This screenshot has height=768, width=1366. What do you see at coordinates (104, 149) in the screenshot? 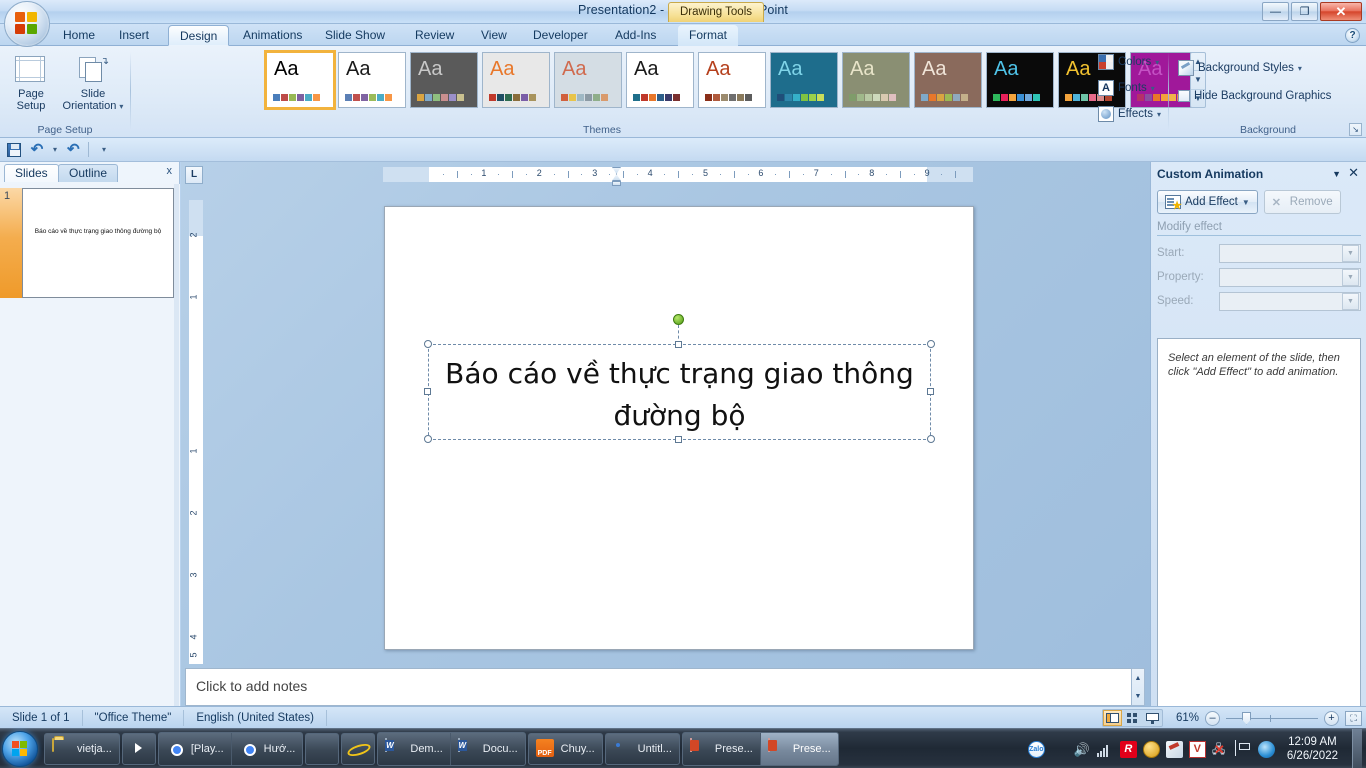
I see `customize-qat-button: ▾` at bounding box center [104, 149].